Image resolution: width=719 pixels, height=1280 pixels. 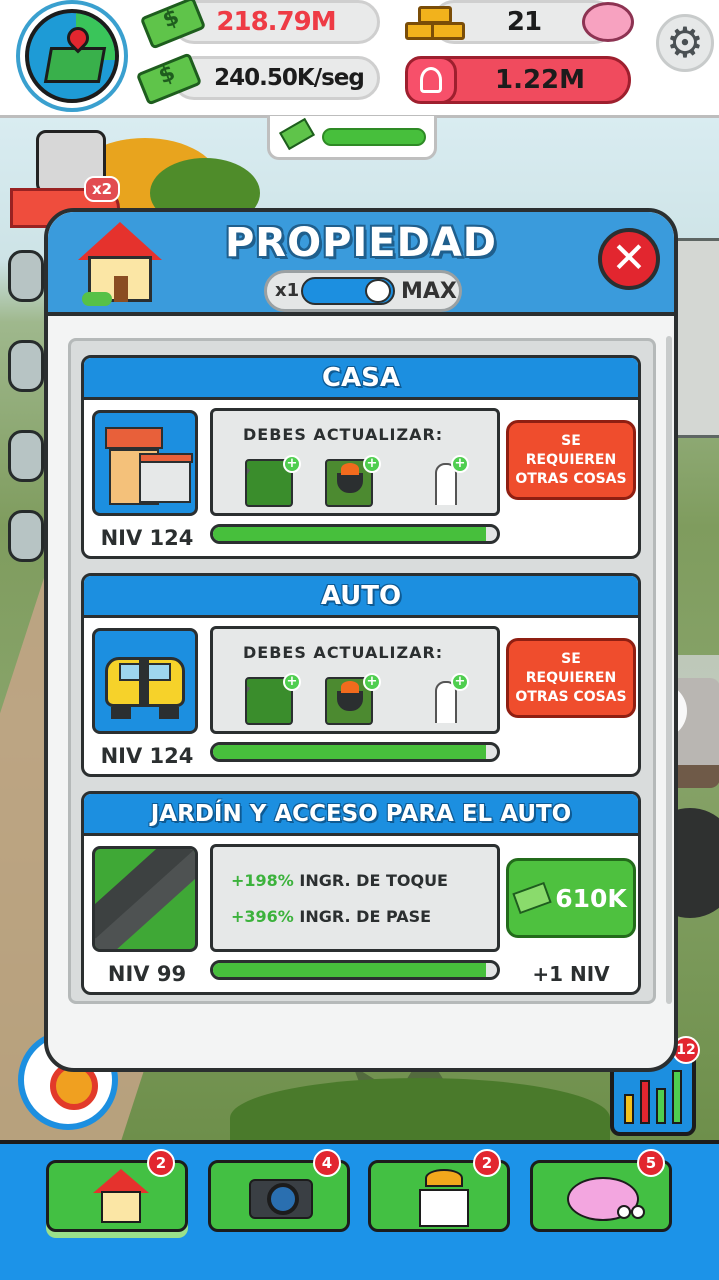 I want to click on price-value: 610K, so click(x=591, y=898).